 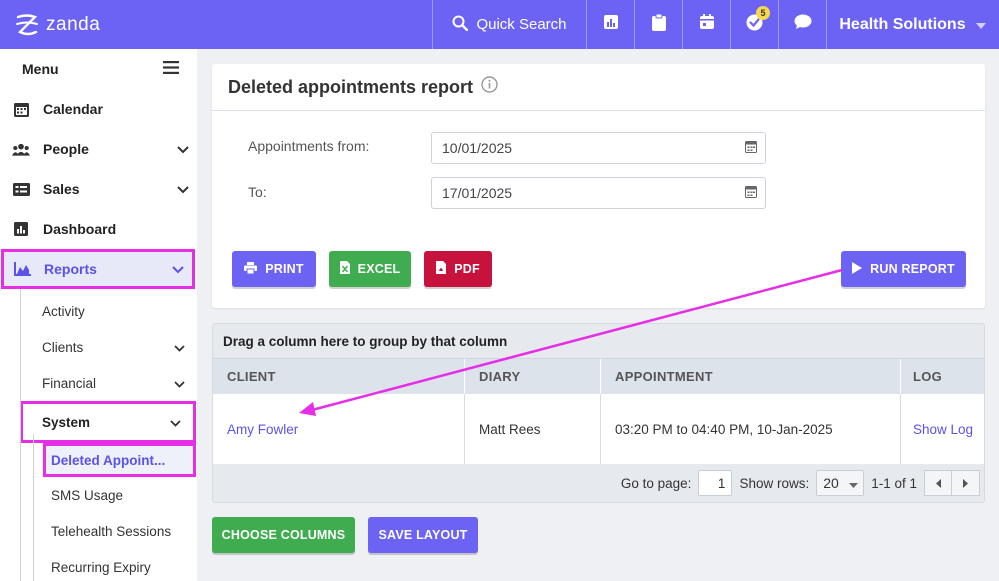 What do you see at coordinates (257, 192) in the screenshot?
I see `to-date-label: To:` at bounding box center [257, 192].